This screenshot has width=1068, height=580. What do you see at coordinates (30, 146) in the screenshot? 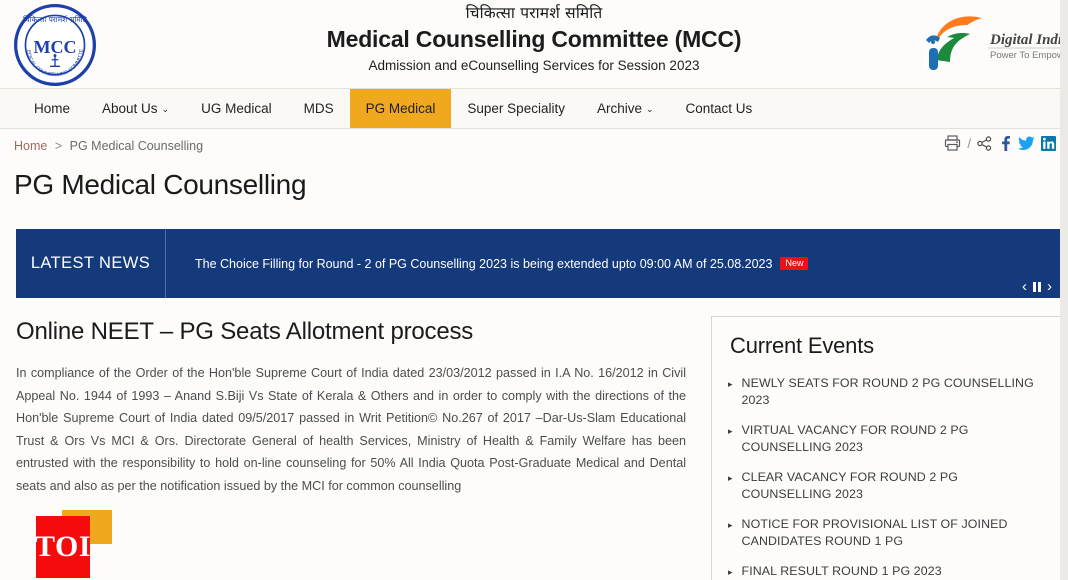
I see `breadcrumb-home-link: Home` at bounding box center [30, 146].